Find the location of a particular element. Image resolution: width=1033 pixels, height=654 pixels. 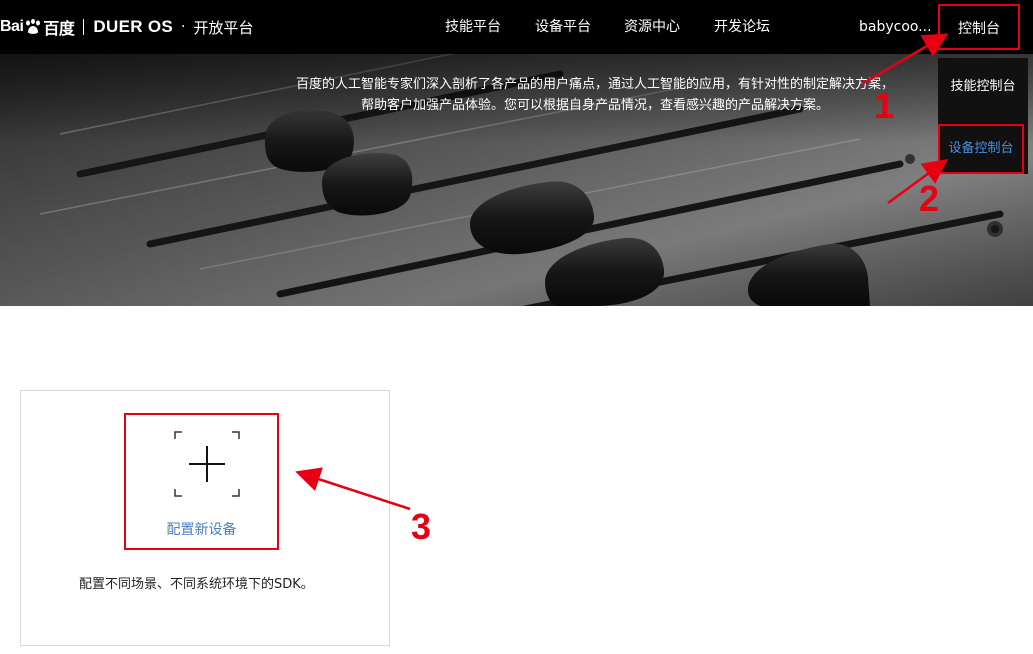

device-card: 配置新设备 配置不同场景、不同系统环境下的SDK。 is located at coordinates (205, 518).